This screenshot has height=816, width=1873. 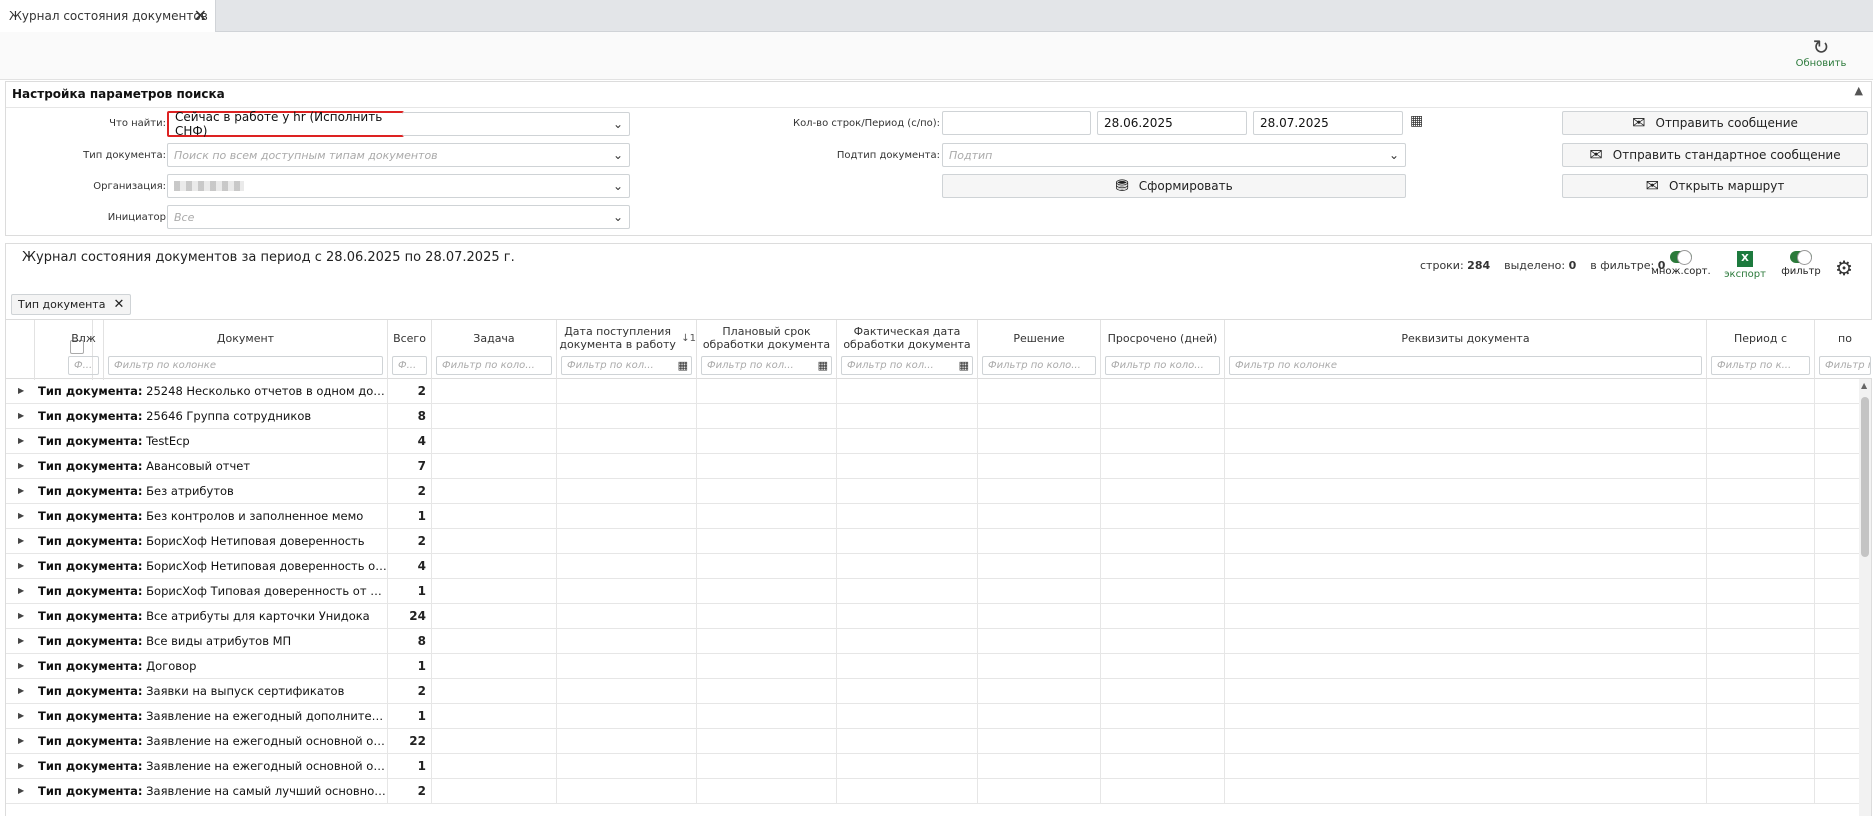 What do you see at coordinates (1844, 268) in the screenshot?
I see `gear-icon: ⚙` at bounding box center [1844, 268].